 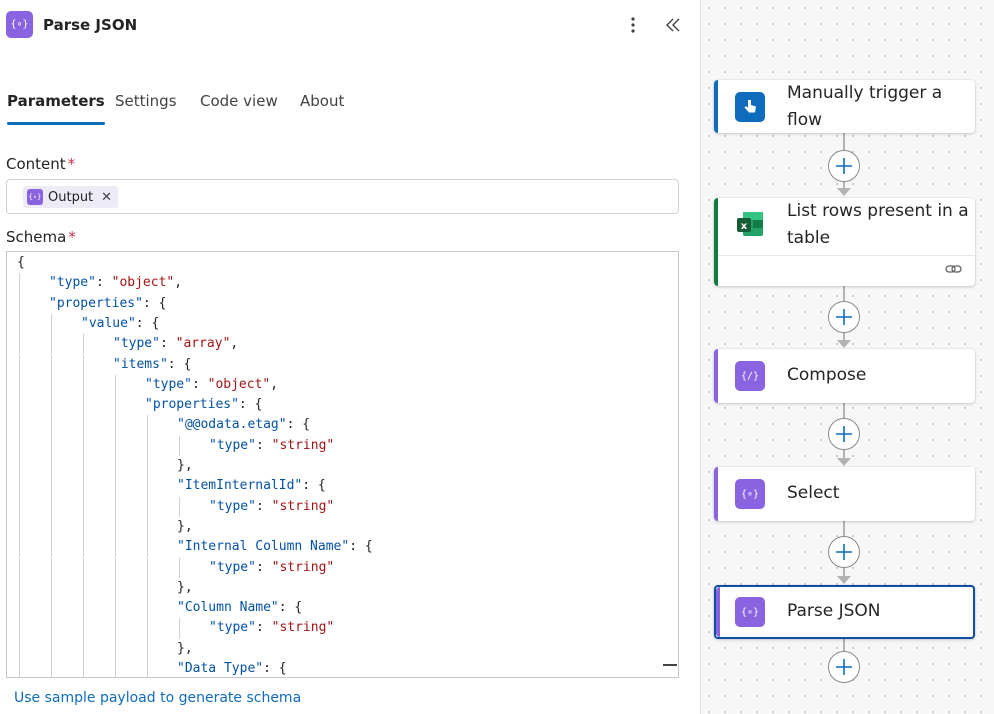 What do you see at coordinates (192, 405) in the screenshot?
I see `code-token: "properties"` at bounding box center [192, 405].